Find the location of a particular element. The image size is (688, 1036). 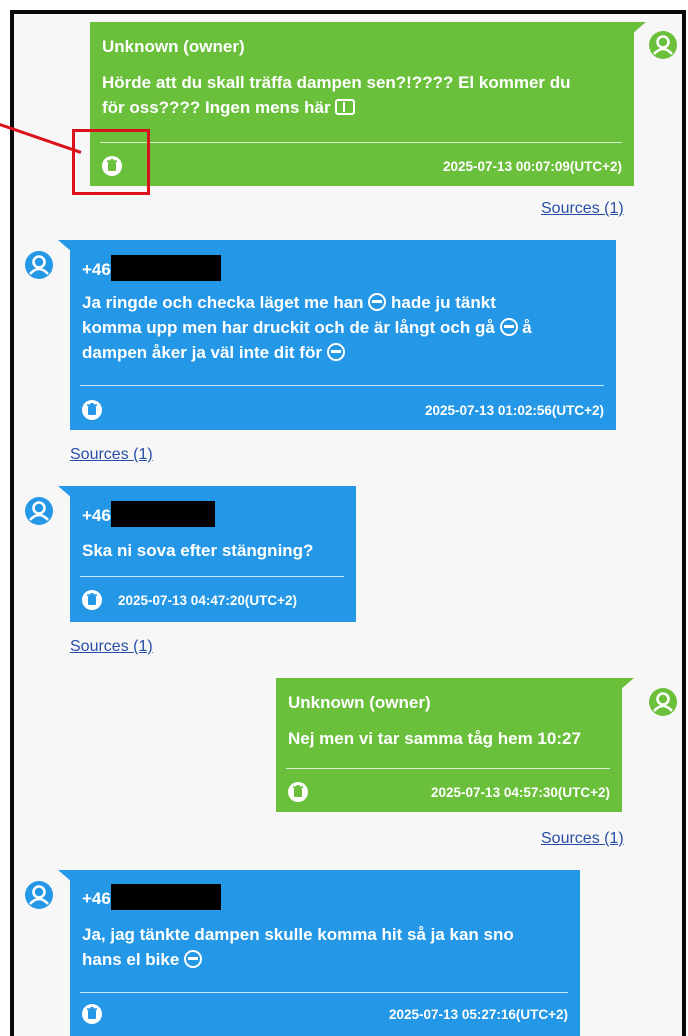

message-timestamp: 2025-07-13 01:02:56(UTC+2) is located at coordinates (514, 410).